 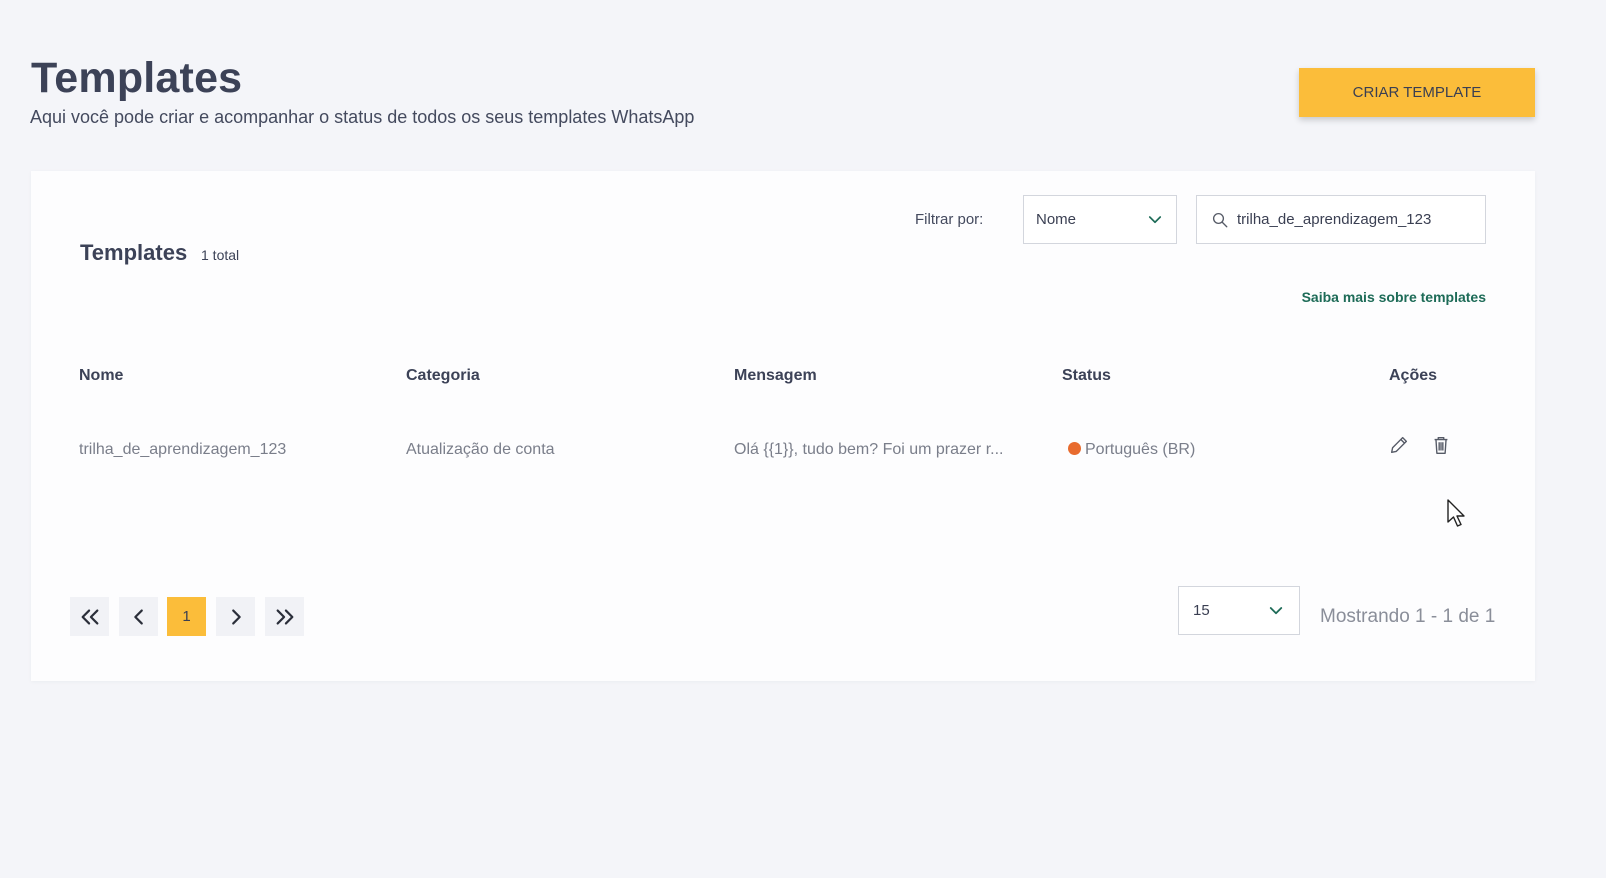 What do you see at coordinates (1140, 449) in the screenshot?
I see `row-status-label: Português (BR)` at bounding box center [1140, 449].